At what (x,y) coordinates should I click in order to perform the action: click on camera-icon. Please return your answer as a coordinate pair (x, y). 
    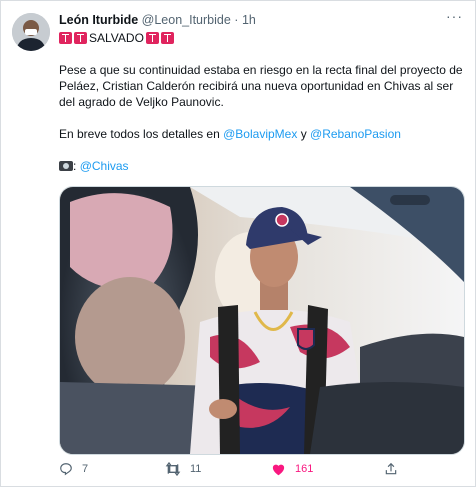
    Looking at the image, I should click on (66, 166).